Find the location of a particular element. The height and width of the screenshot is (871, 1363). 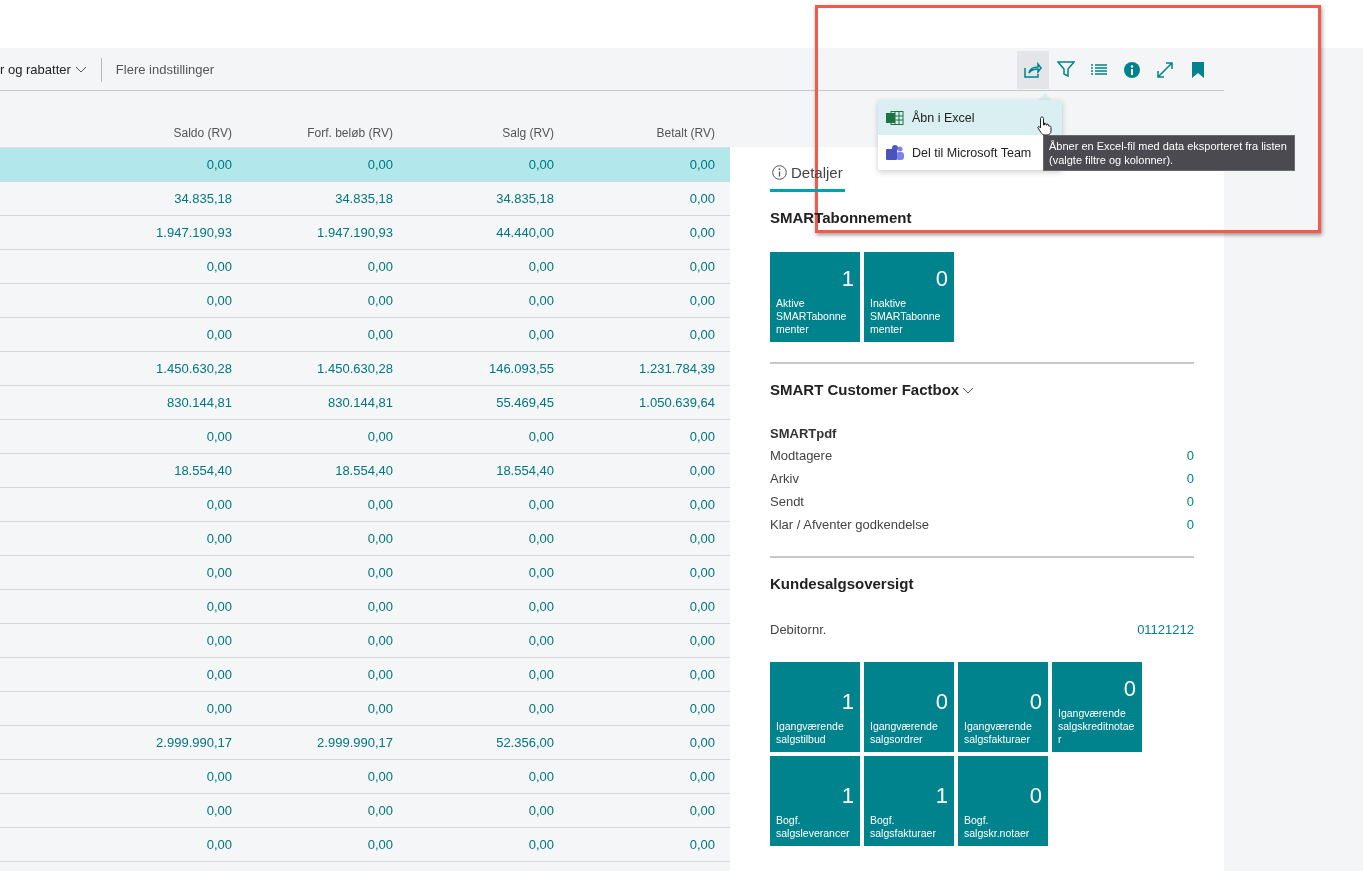

cue-tile: 0 Igangværende salgsfakturaer is located at coordinates (1003, 707).